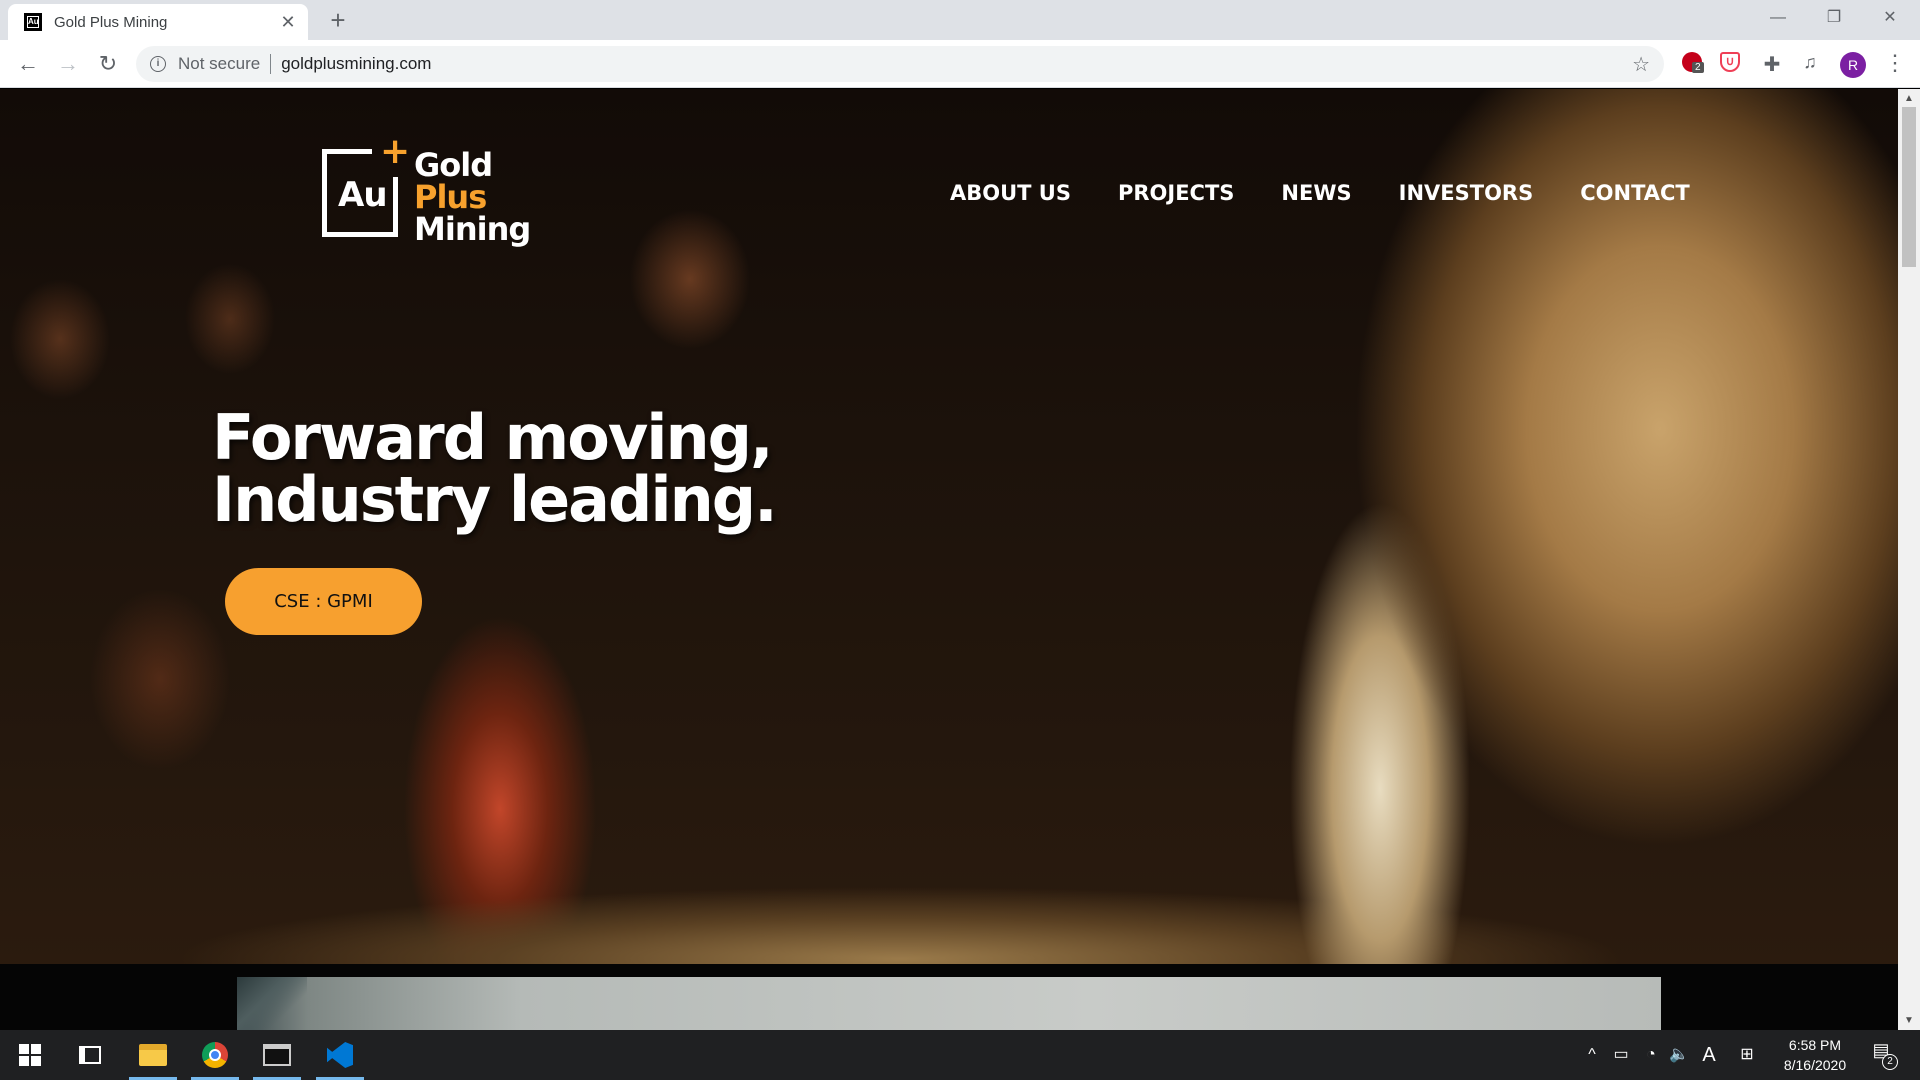 Image resolution: width=1920 pixels, height=1080 pixels. I want to click on main-nav: ABOUT US PROJECTS NEWS INVESTORS CONTACT, so click(1320, 193).